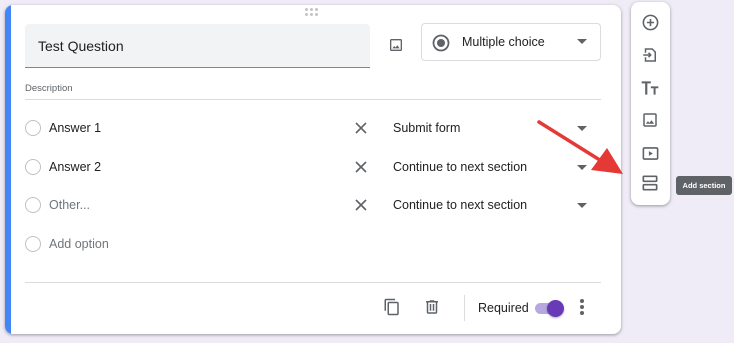  What do you see at coordinates (313, 13) in the screenshot?
I see `drag-handle-icon` at bounding box center [313, 13].